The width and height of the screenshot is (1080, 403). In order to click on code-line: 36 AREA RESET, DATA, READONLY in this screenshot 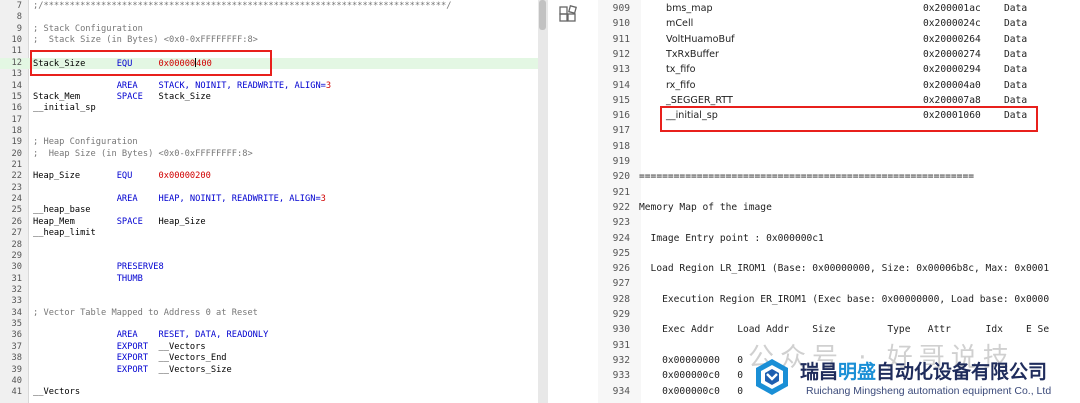, I will do `click(269, 335)`.